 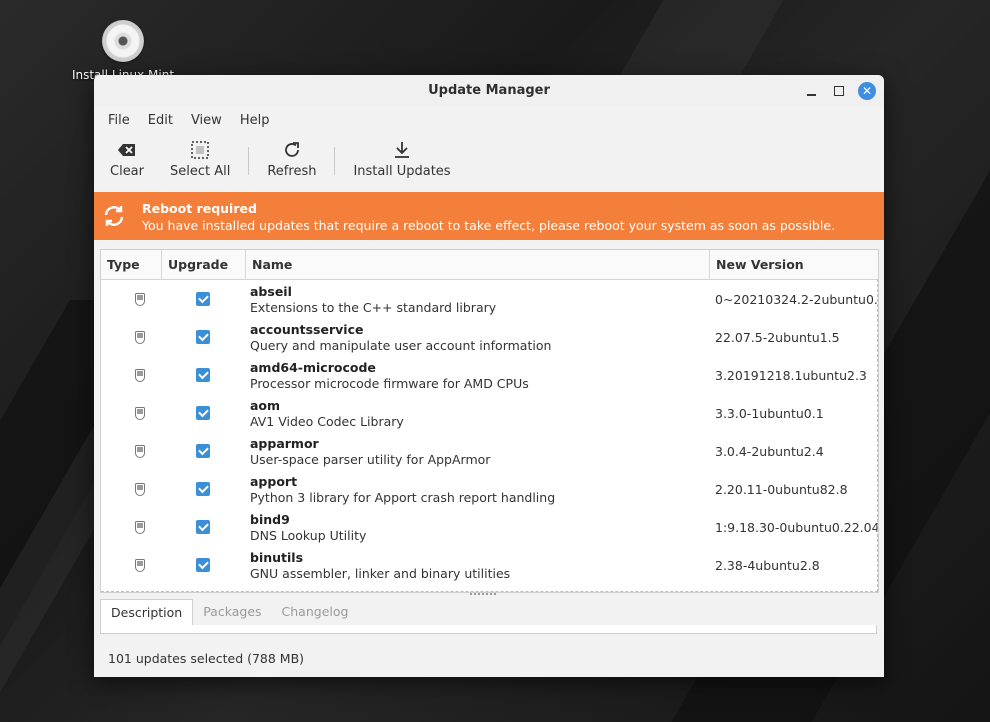 I want to click on package-version: 0~20210324.2-2ubuntu0.2, so click(x=797, y=299).